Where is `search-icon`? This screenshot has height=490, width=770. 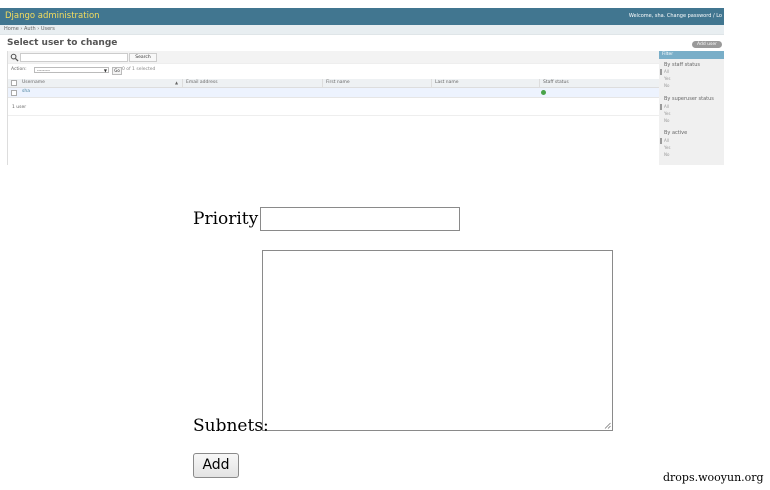
search-icon is located at coordinates (14, 57).